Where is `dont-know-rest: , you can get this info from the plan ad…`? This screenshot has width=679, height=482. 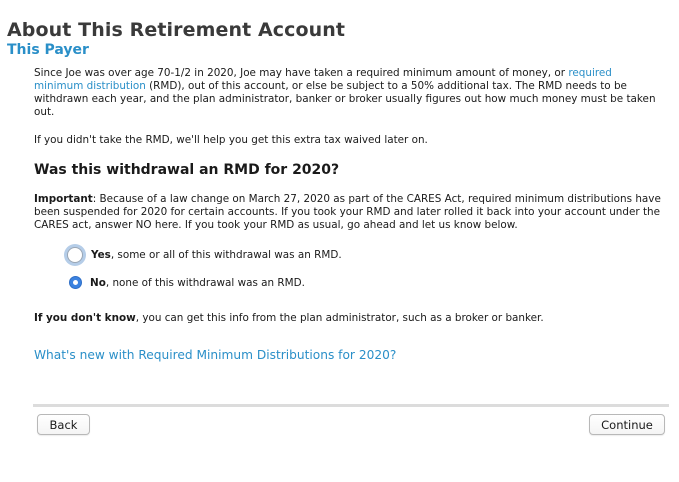
dont-know-rest: , you can get this info from the plan ad… is located at coordinates (339, 318).